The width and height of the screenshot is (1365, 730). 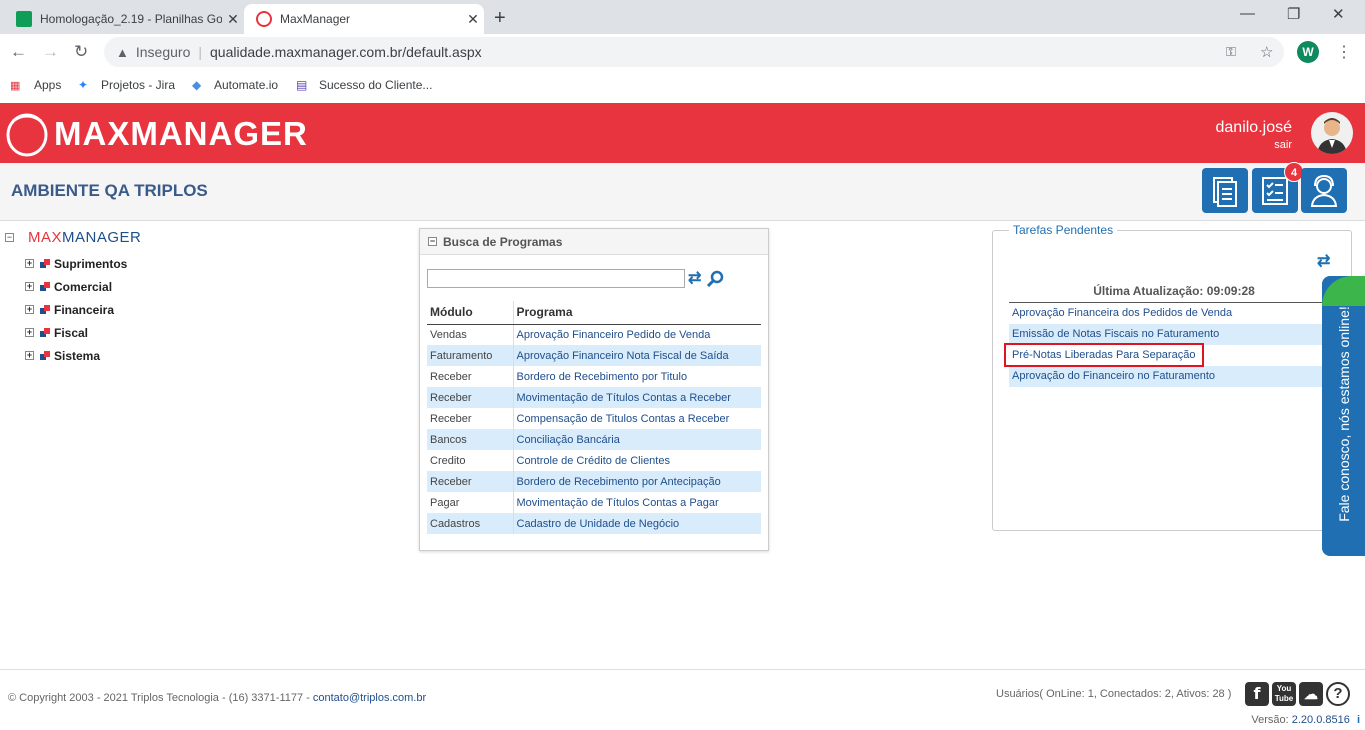 I want to click on search-icon, so click(x=715, y=278).